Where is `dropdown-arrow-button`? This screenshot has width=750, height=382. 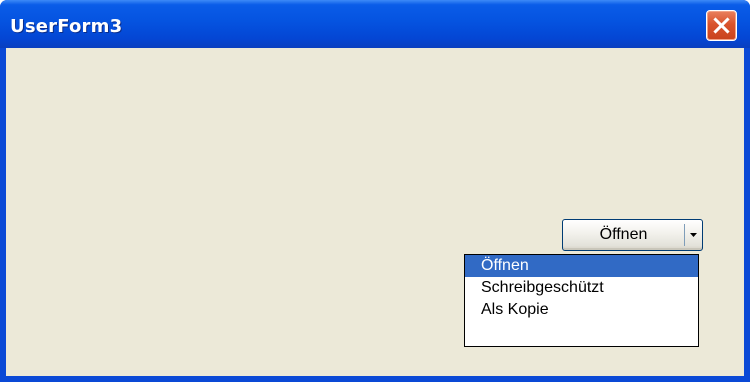 dropdown-arrow-button is located at coordinates (693, 235).